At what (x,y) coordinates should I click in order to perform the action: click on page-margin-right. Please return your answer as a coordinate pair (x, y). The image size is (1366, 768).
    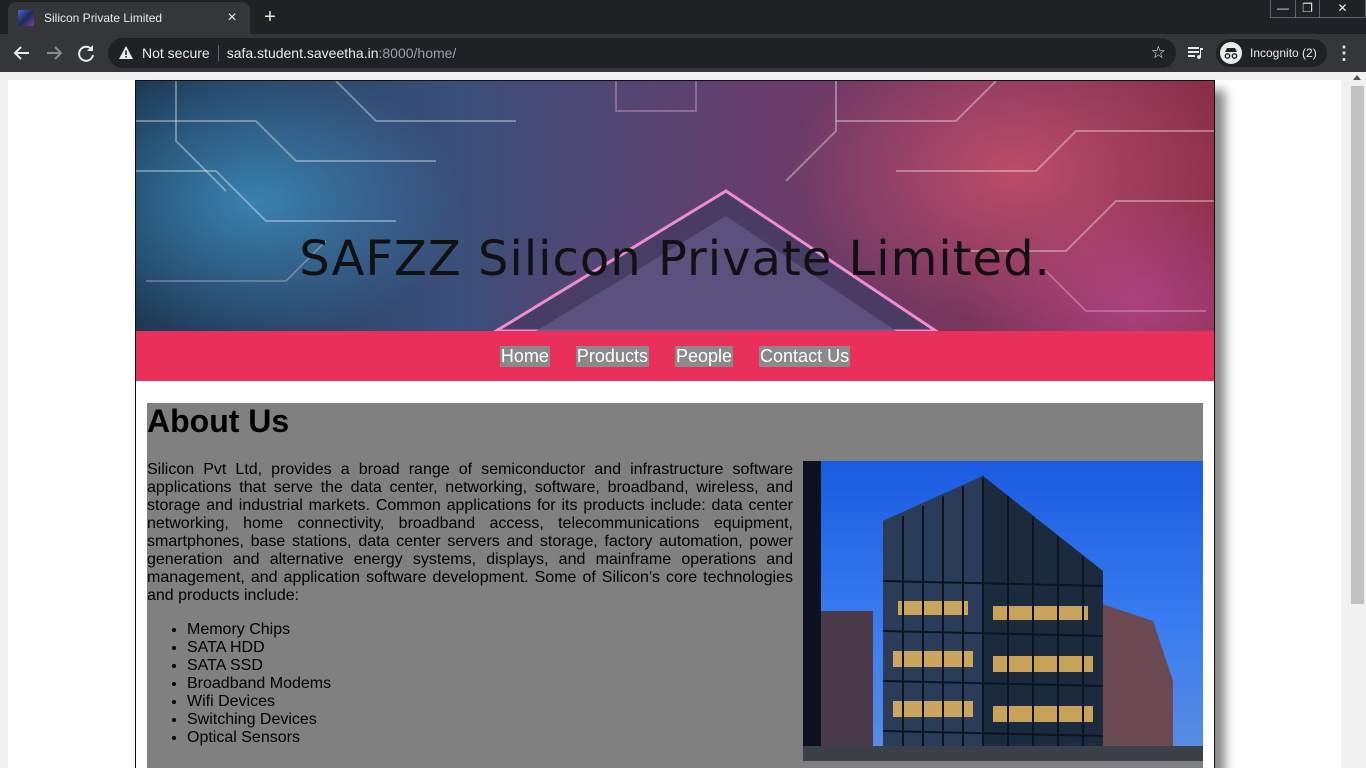
    Looking at the image, I should click on (1277, 424).